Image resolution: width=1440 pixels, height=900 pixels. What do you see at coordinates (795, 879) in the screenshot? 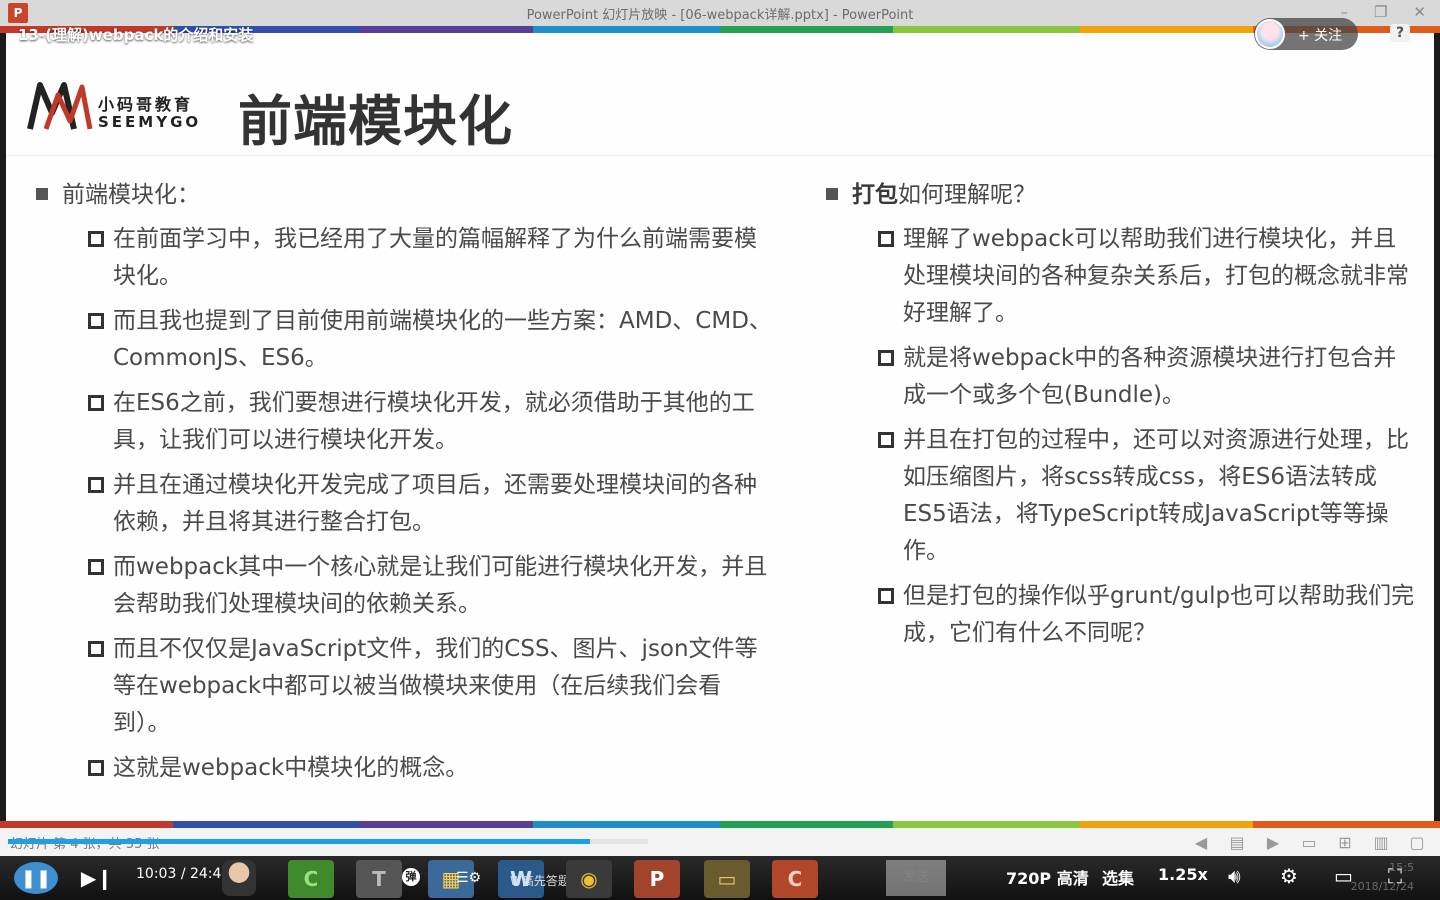
I see `camtasia-recorder-taskbar-icon: C` at bounding box center [795, 879].